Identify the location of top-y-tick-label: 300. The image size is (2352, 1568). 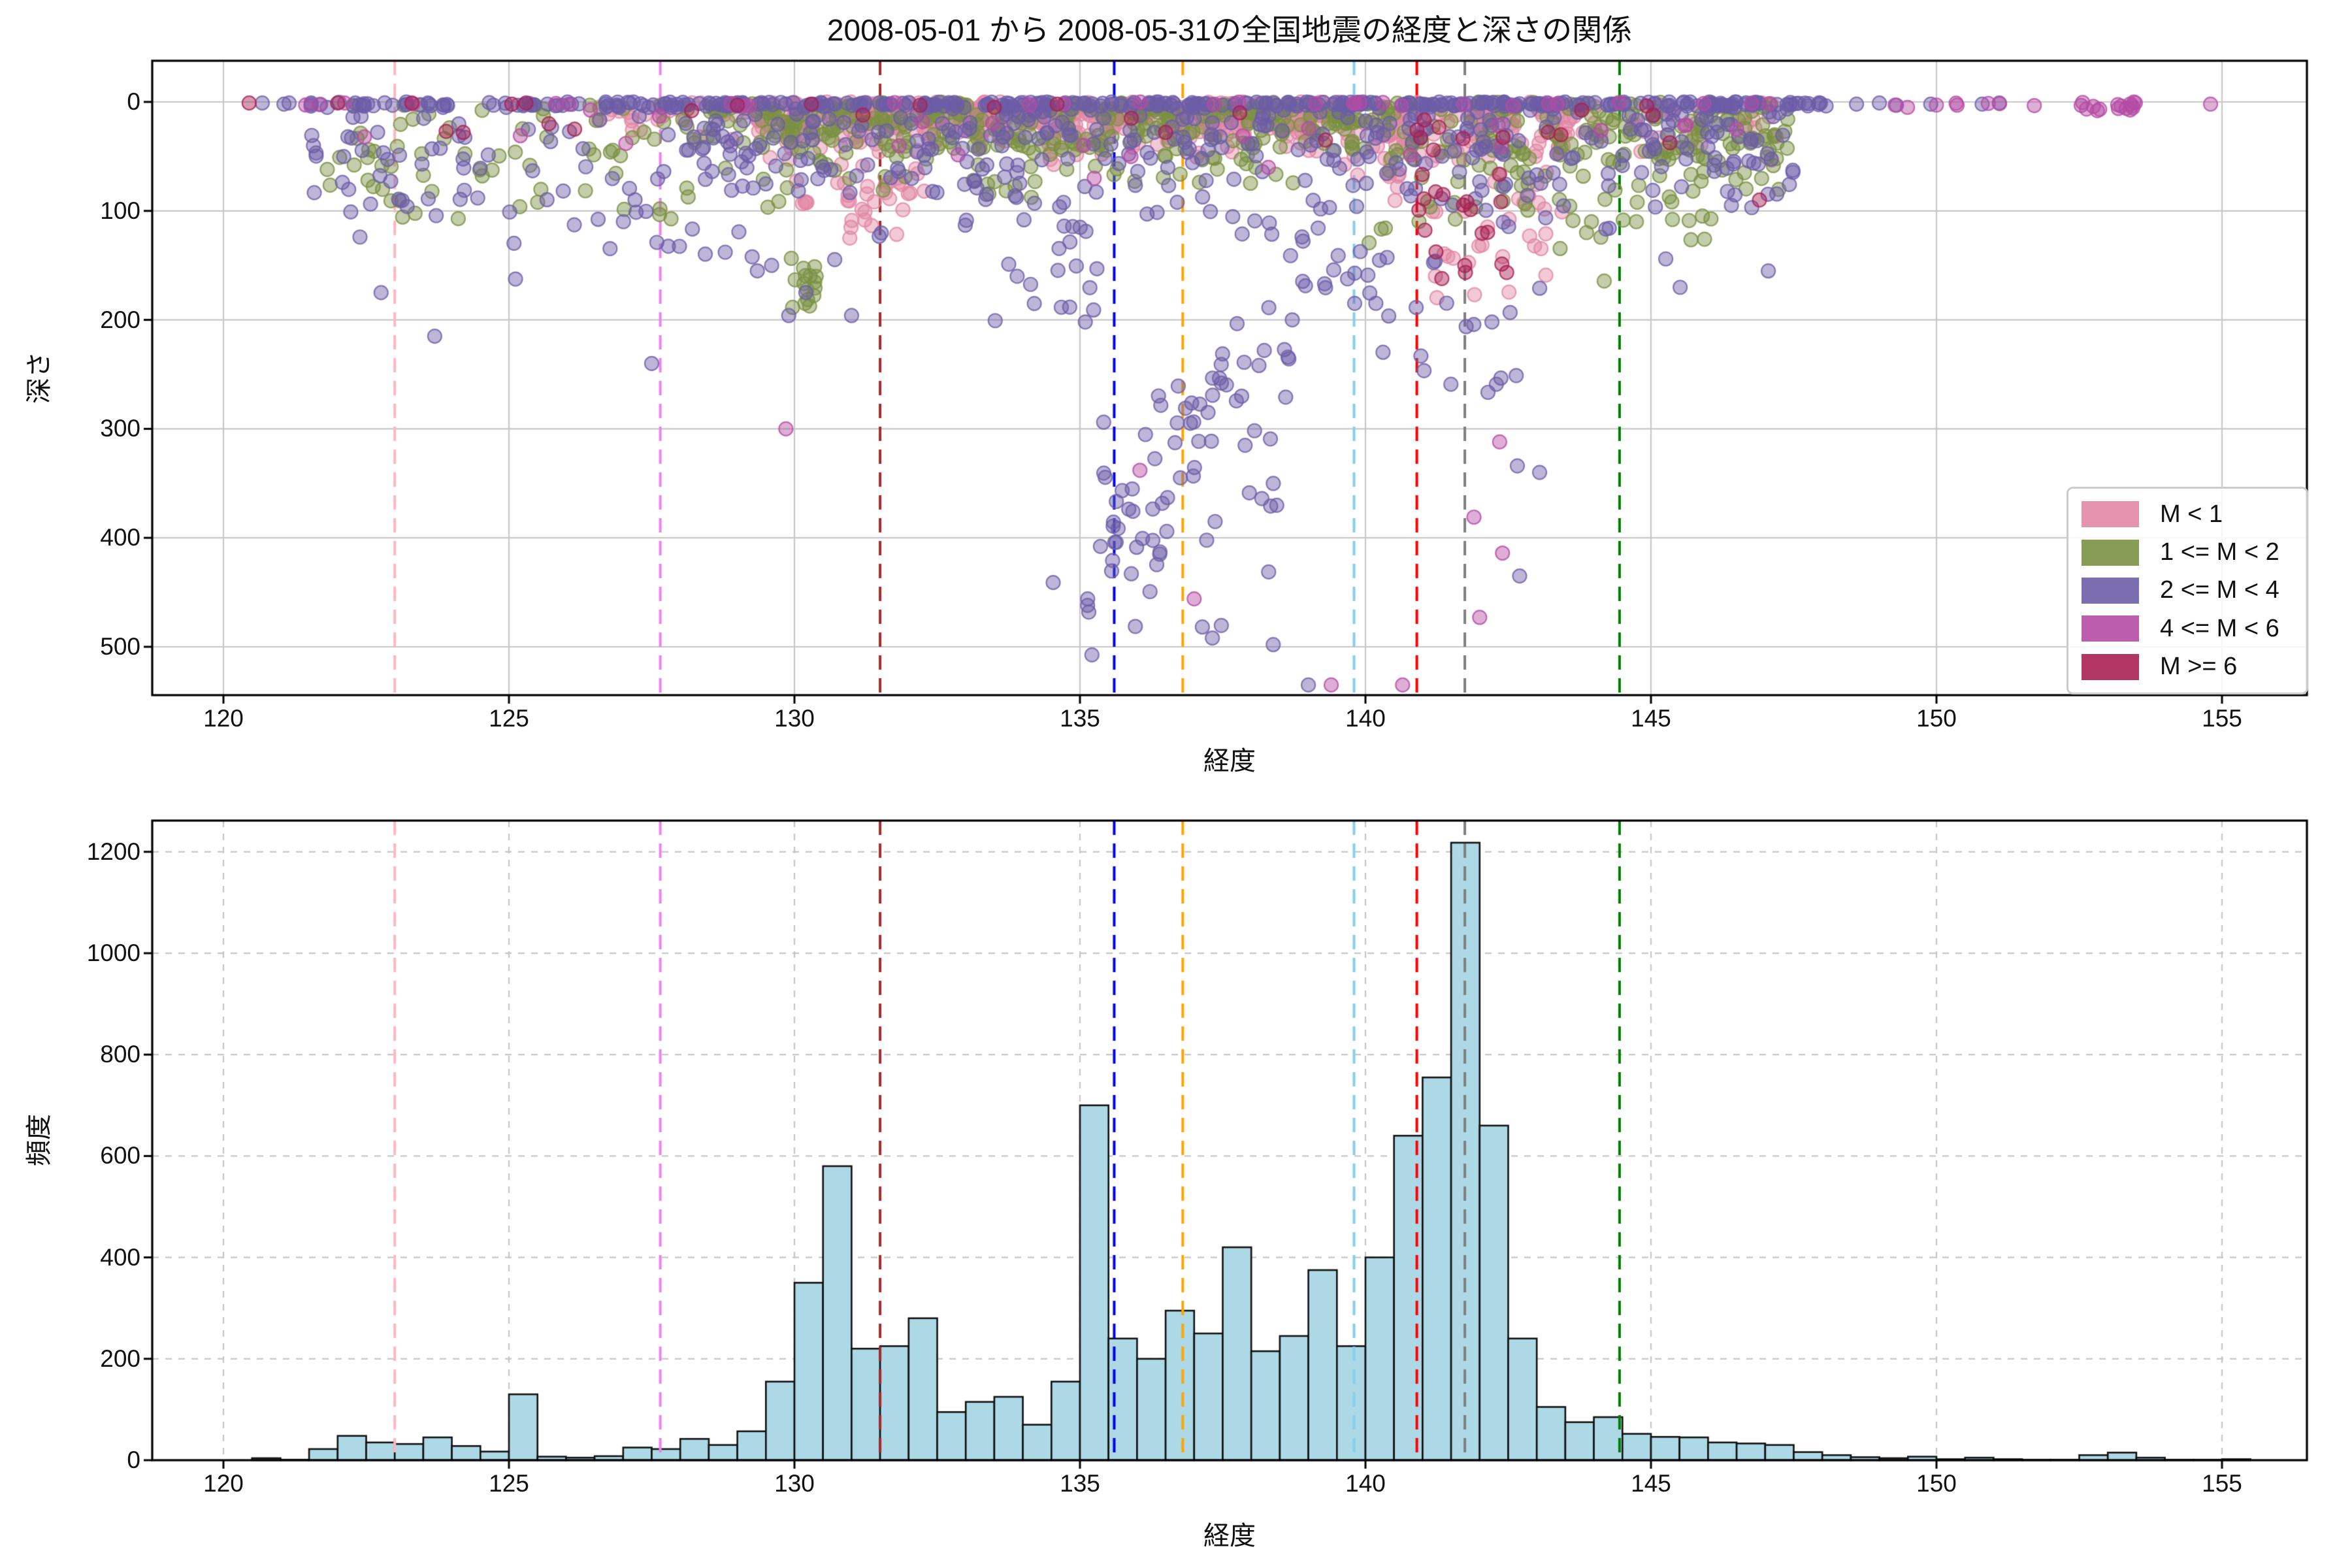
(120, 428).